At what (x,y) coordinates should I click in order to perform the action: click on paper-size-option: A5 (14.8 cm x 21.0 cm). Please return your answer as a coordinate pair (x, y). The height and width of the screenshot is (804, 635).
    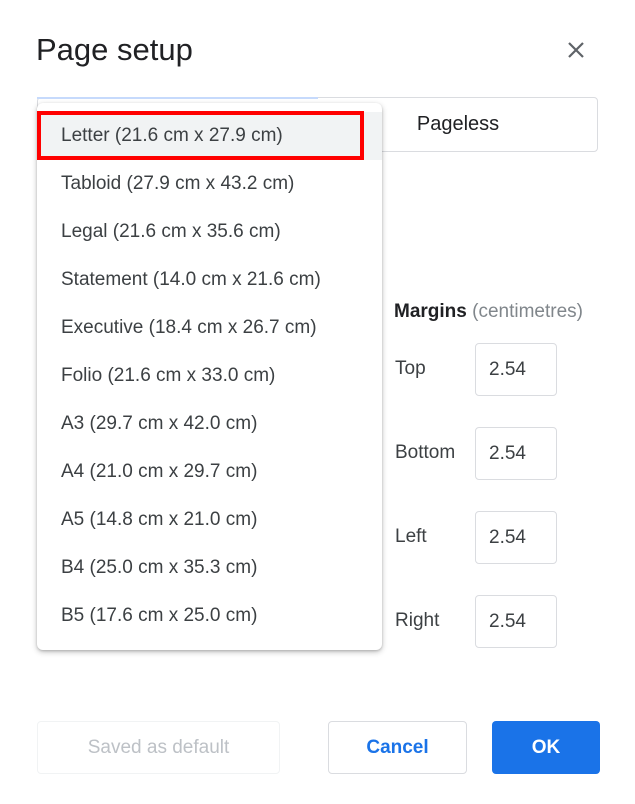
    Looking at the image, I should click on (209, 520).